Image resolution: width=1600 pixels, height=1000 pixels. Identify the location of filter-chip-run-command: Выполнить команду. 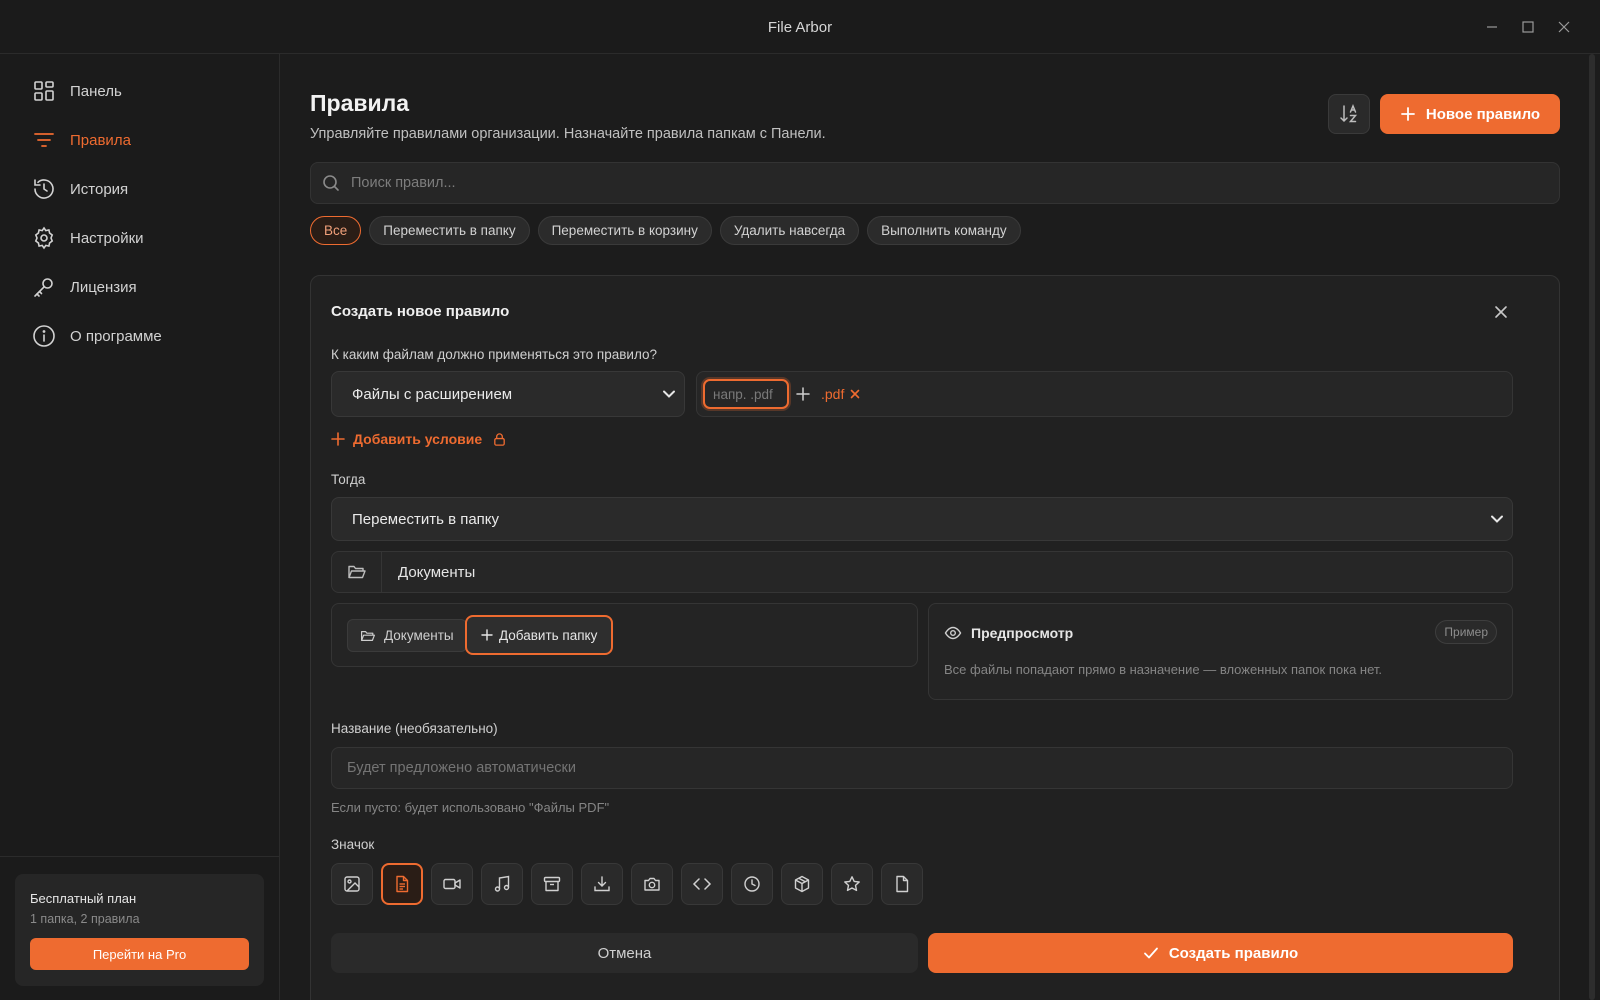
(944, 230).